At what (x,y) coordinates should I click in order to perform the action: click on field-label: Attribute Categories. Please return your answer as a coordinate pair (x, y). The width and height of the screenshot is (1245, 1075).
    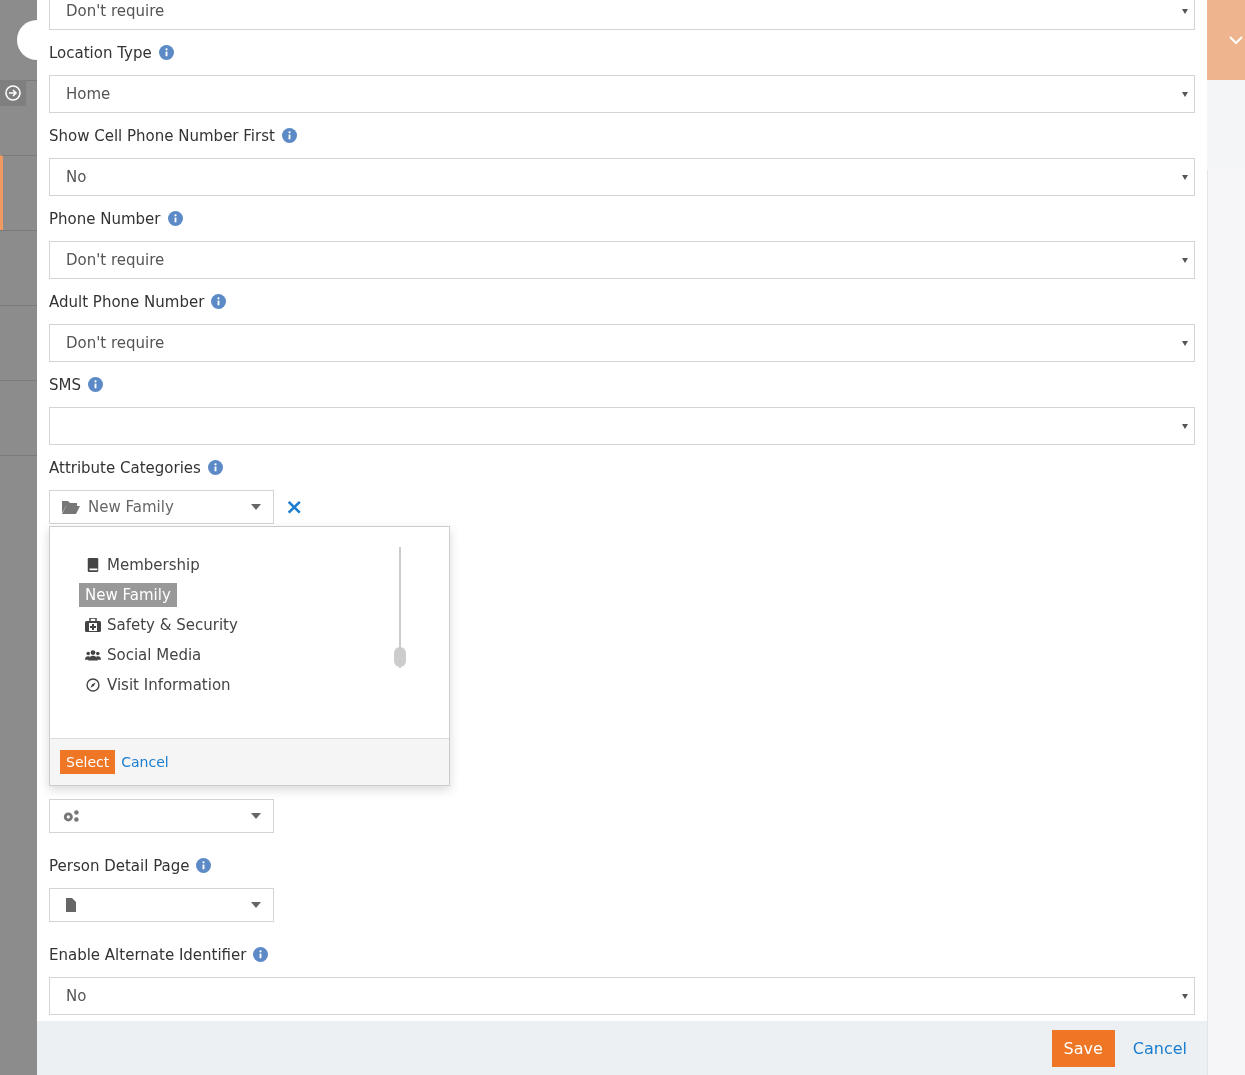
    Looking at the image, I should click on (125, 467).